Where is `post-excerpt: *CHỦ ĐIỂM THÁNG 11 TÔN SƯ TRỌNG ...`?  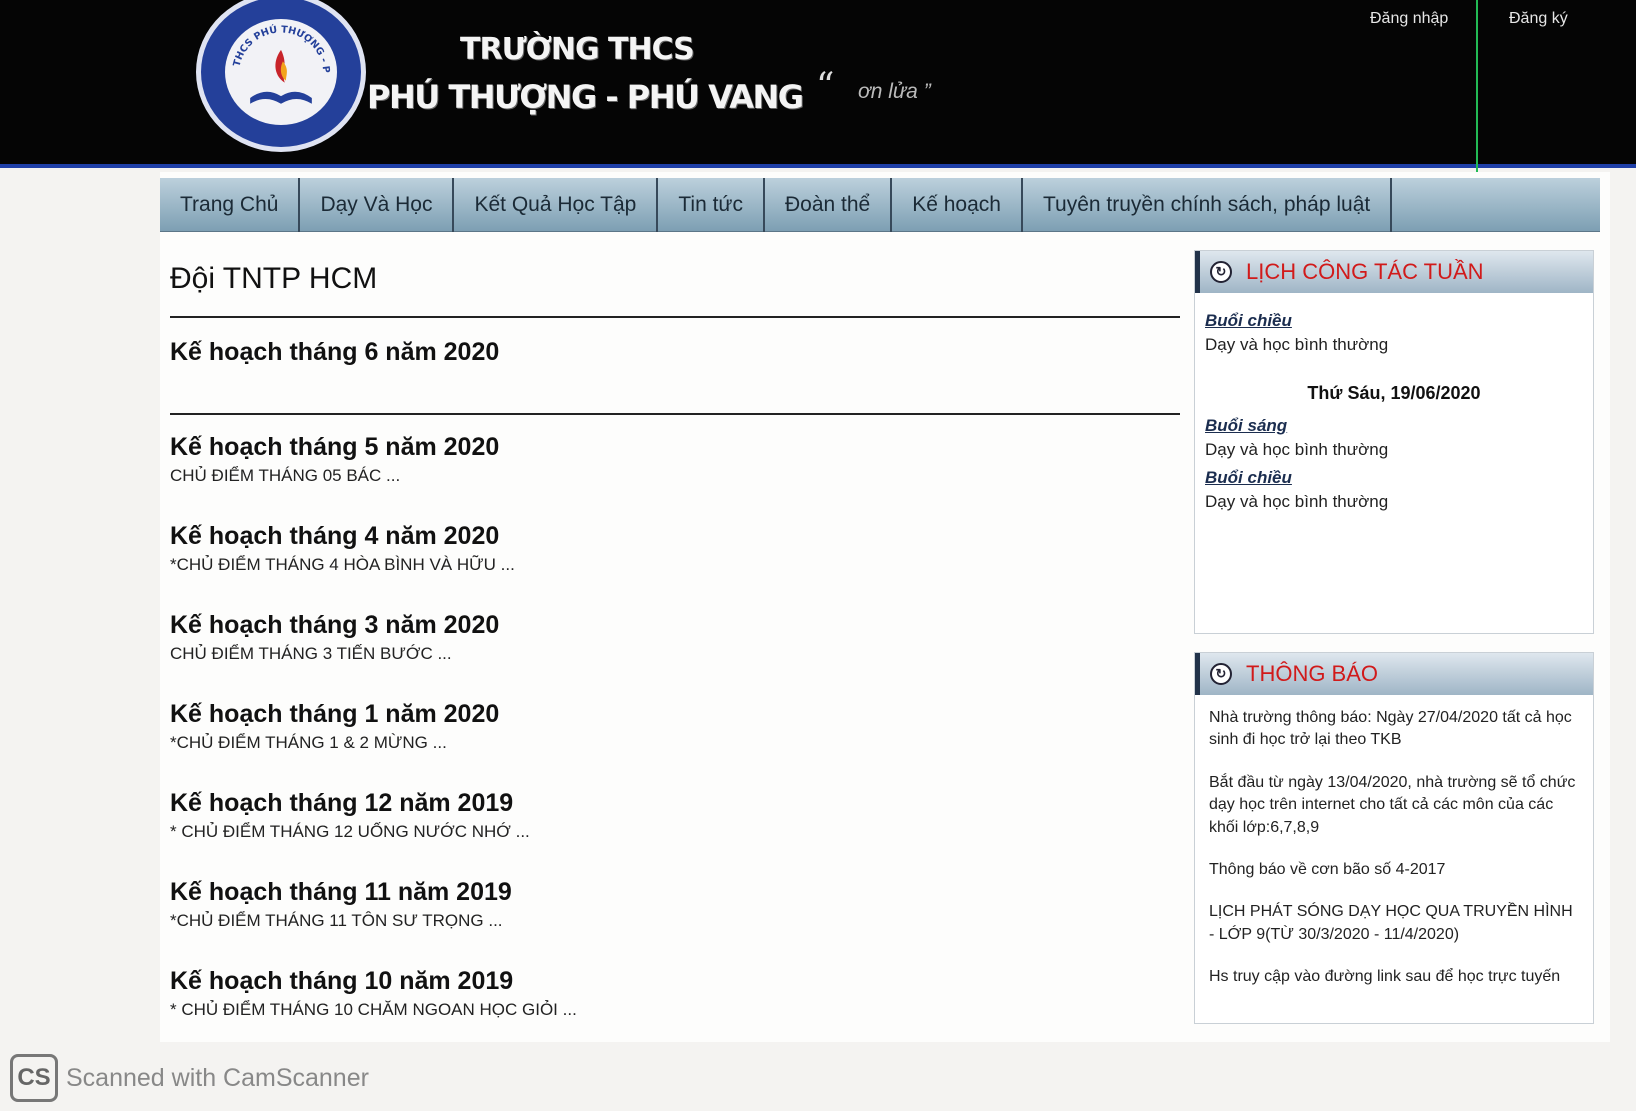
post-excerpt: *CHỦ ĐIỂM THÁNG 11 TÔN SƯ TRỌNG ... is located at coordinates (336, 920).